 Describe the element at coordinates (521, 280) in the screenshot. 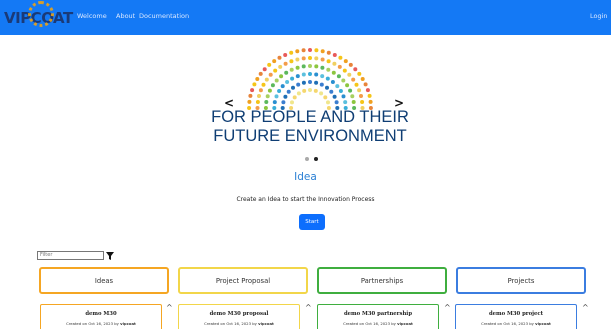

I see `category-projects-button: Projects` at that location.